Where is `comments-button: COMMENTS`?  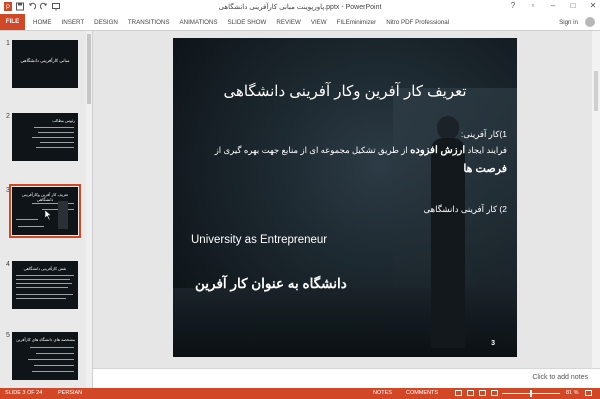
comments-button: COMMENTS is located at coordinates (422, 393).